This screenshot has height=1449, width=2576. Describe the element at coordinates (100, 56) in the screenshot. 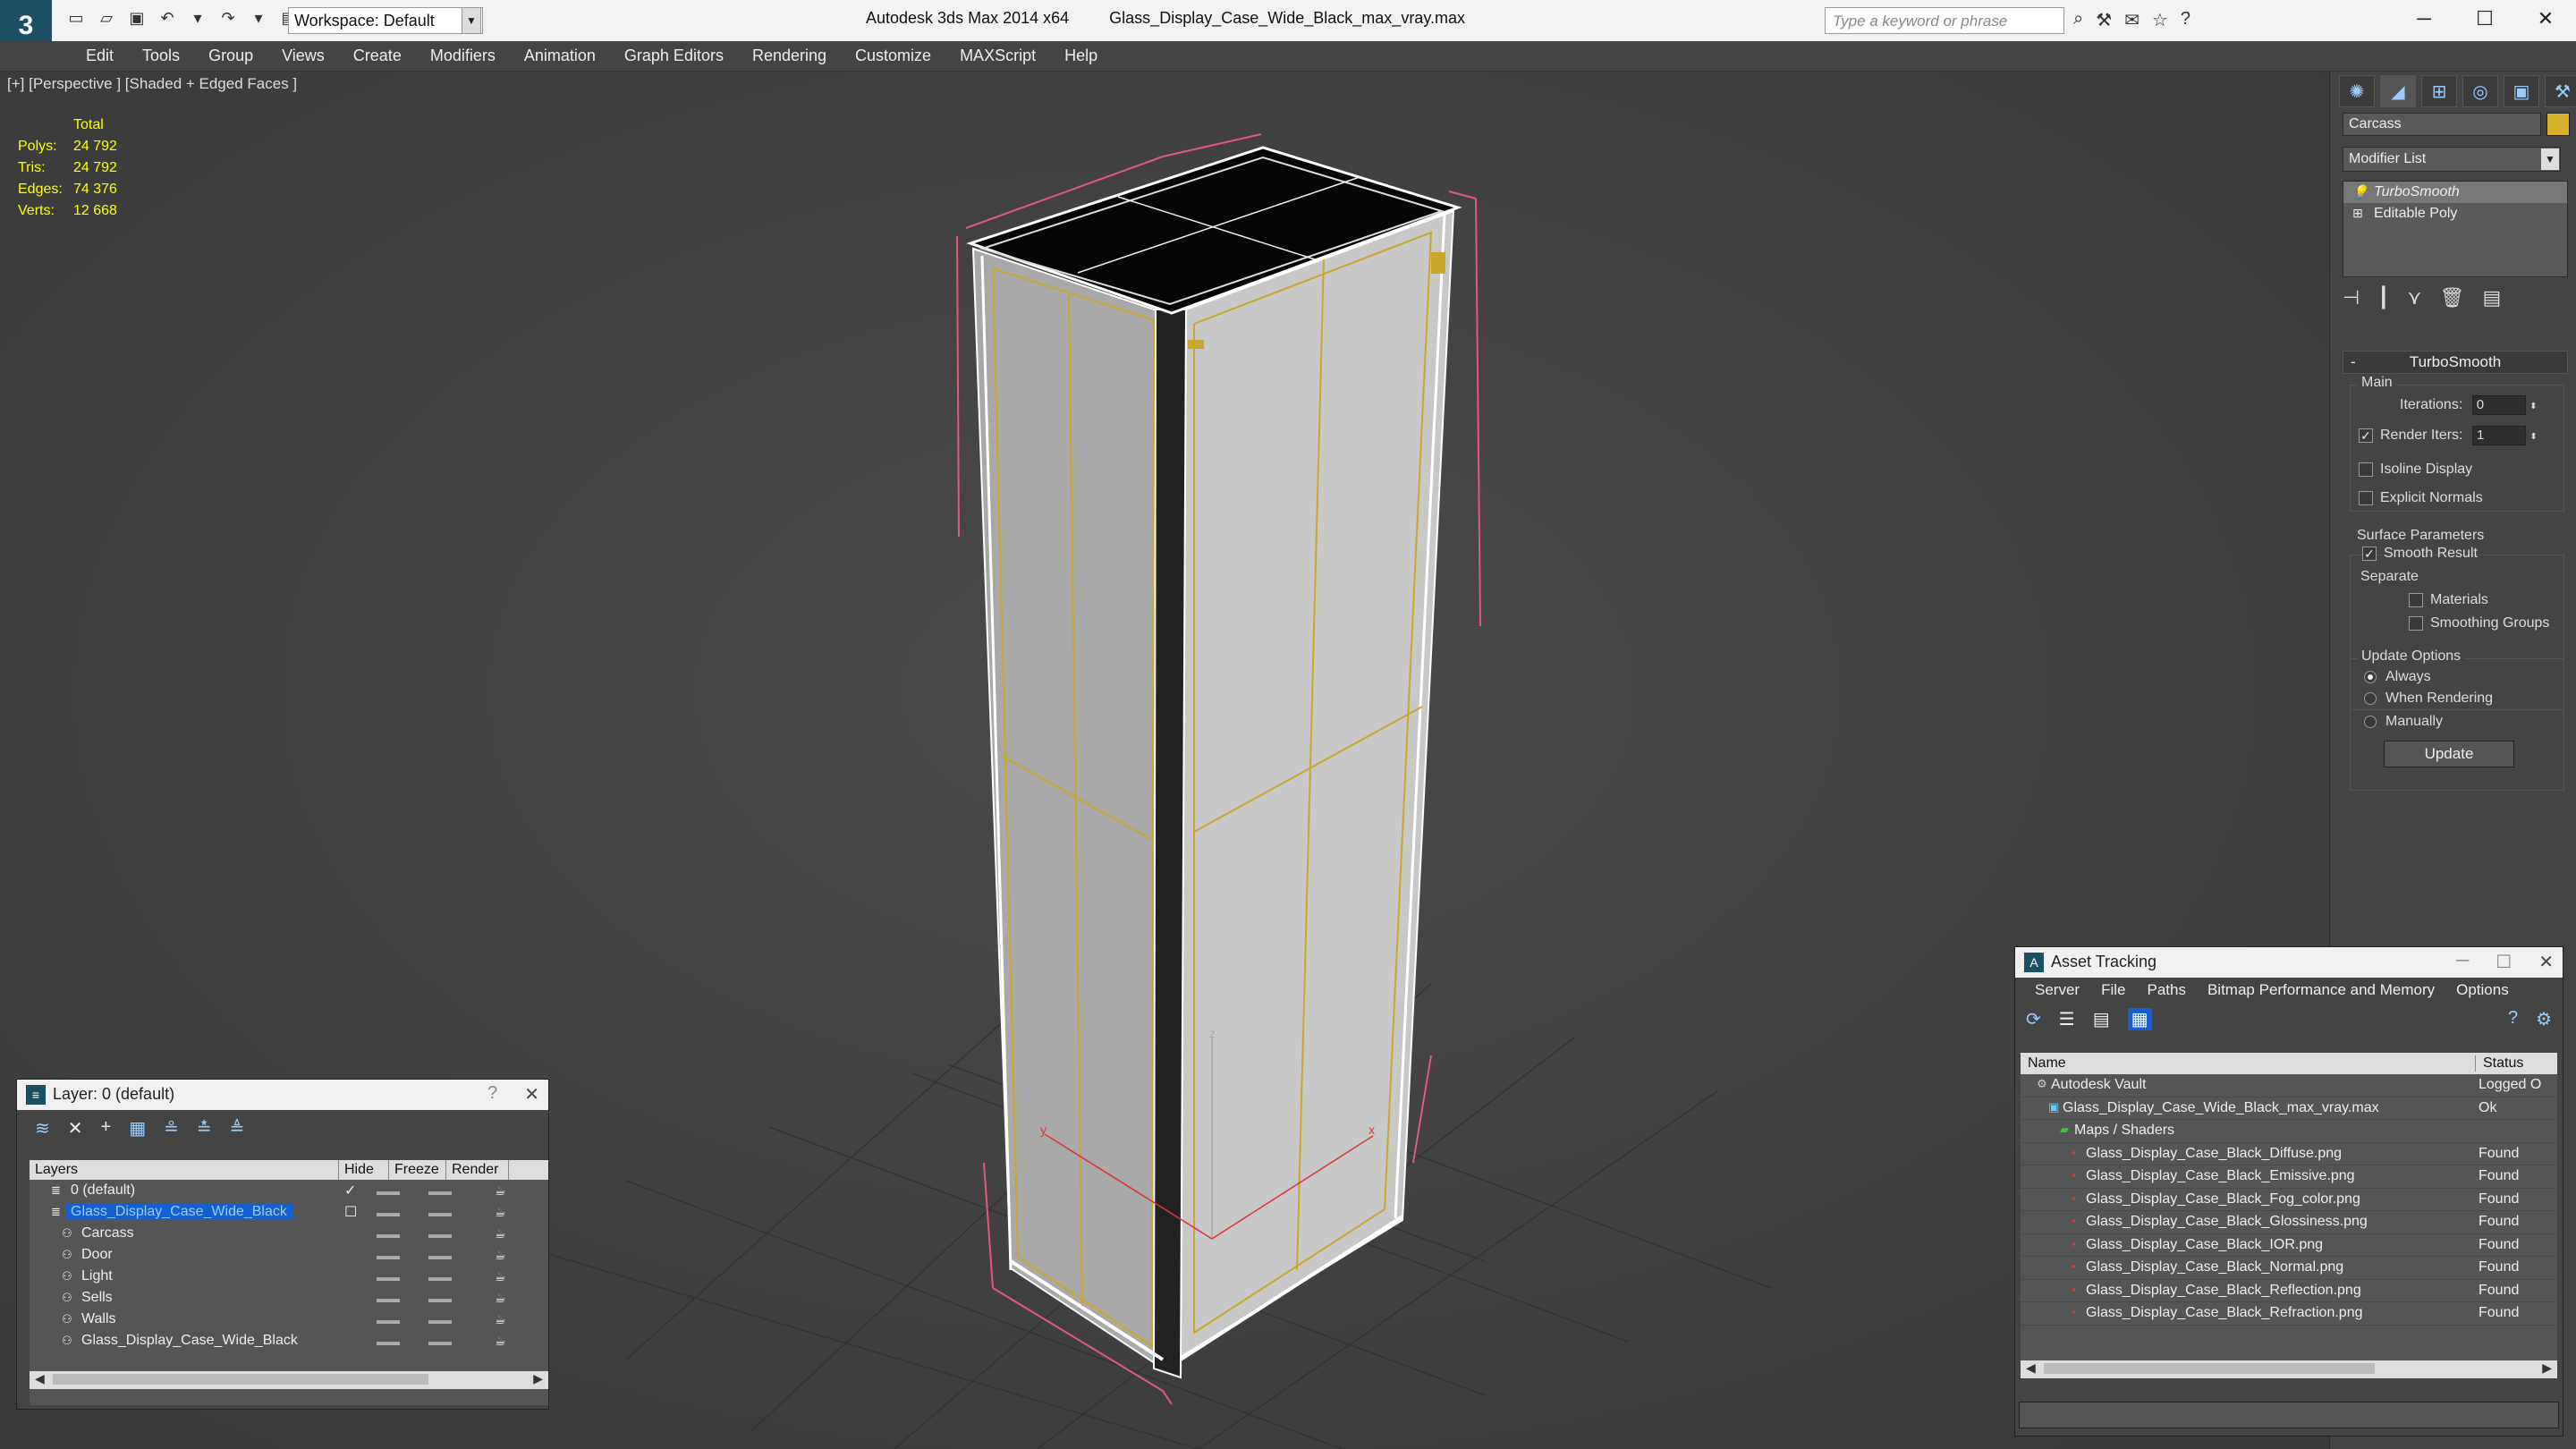

I see `menu-edit: Edit` at that location.